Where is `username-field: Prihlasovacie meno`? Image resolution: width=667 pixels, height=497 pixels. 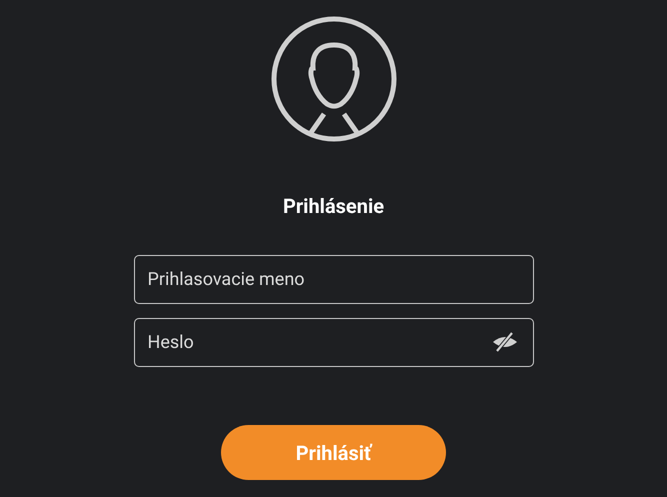
username-field: Prihlasovacie meno is located at coordinates (334, 279).